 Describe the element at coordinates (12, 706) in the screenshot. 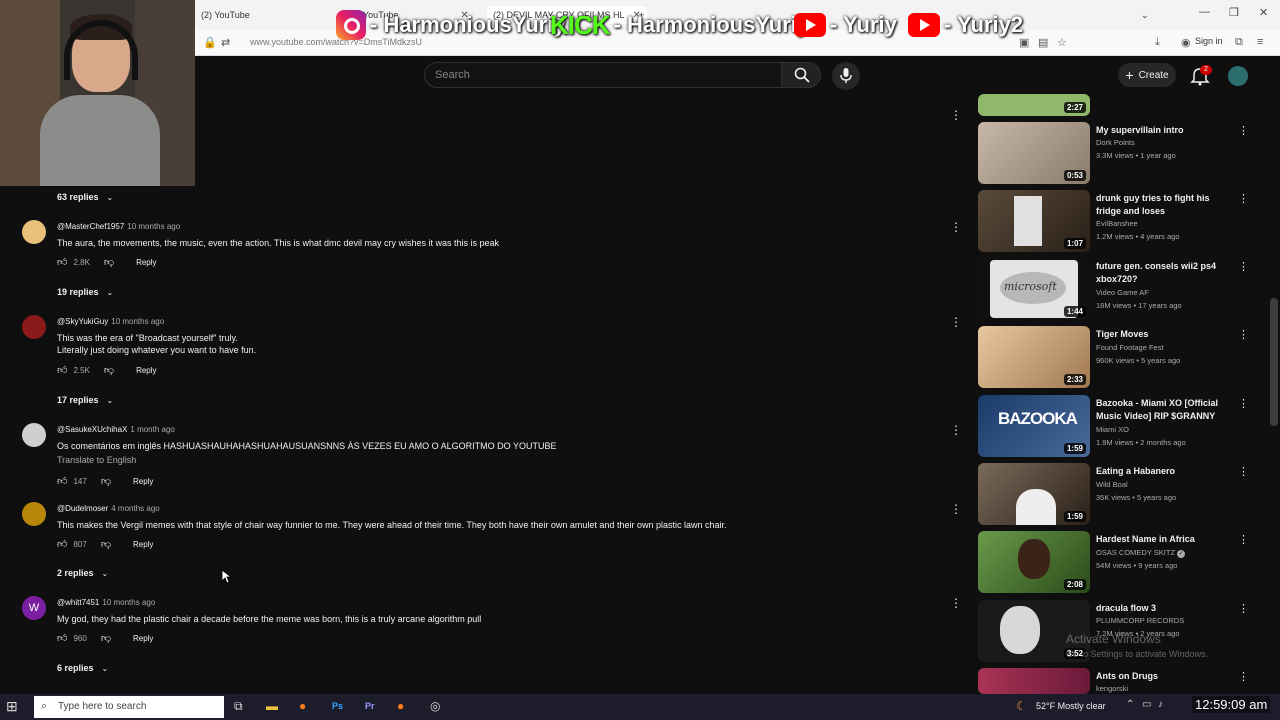

I see `start-menu-icon: ⊞` at that location.